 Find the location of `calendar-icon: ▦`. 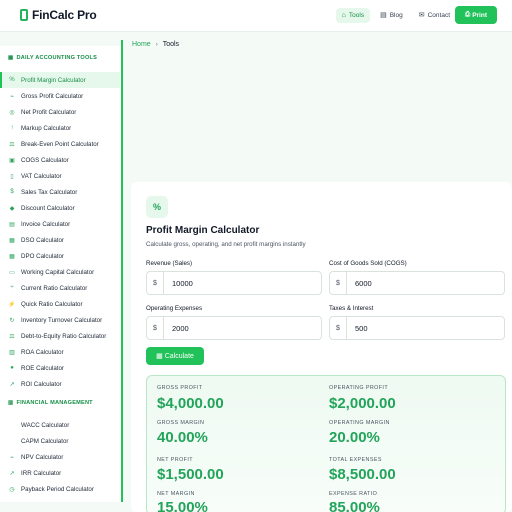

calendar-icon: ▦ is located at coordinates (12, 240).